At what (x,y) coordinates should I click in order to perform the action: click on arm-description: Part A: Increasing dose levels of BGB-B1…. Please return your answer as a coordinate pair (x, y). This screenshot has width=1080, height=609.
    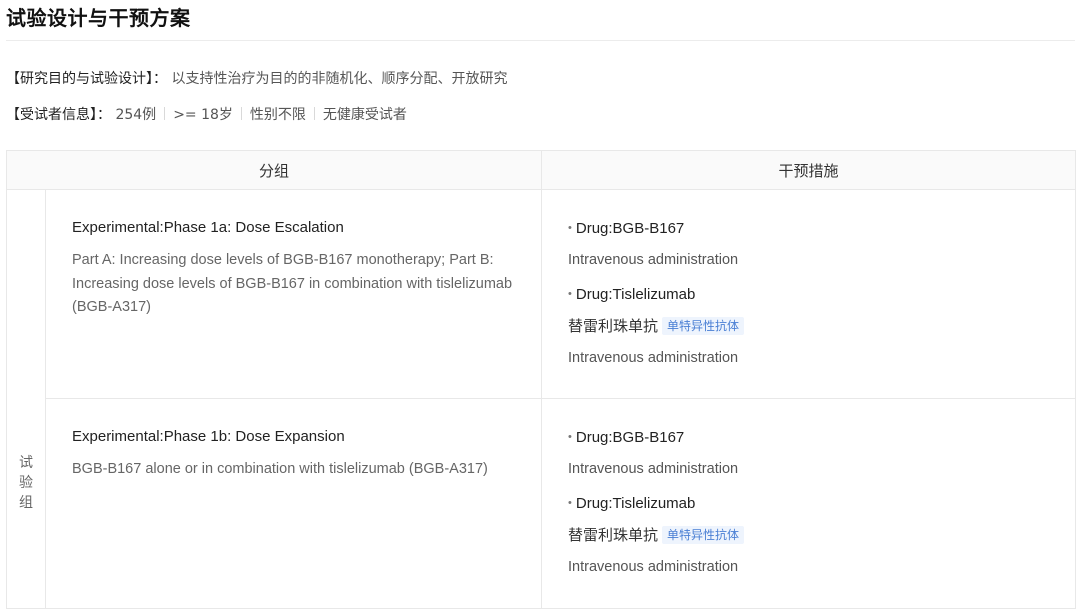
    Looking at the image, I should click on (292, 283).